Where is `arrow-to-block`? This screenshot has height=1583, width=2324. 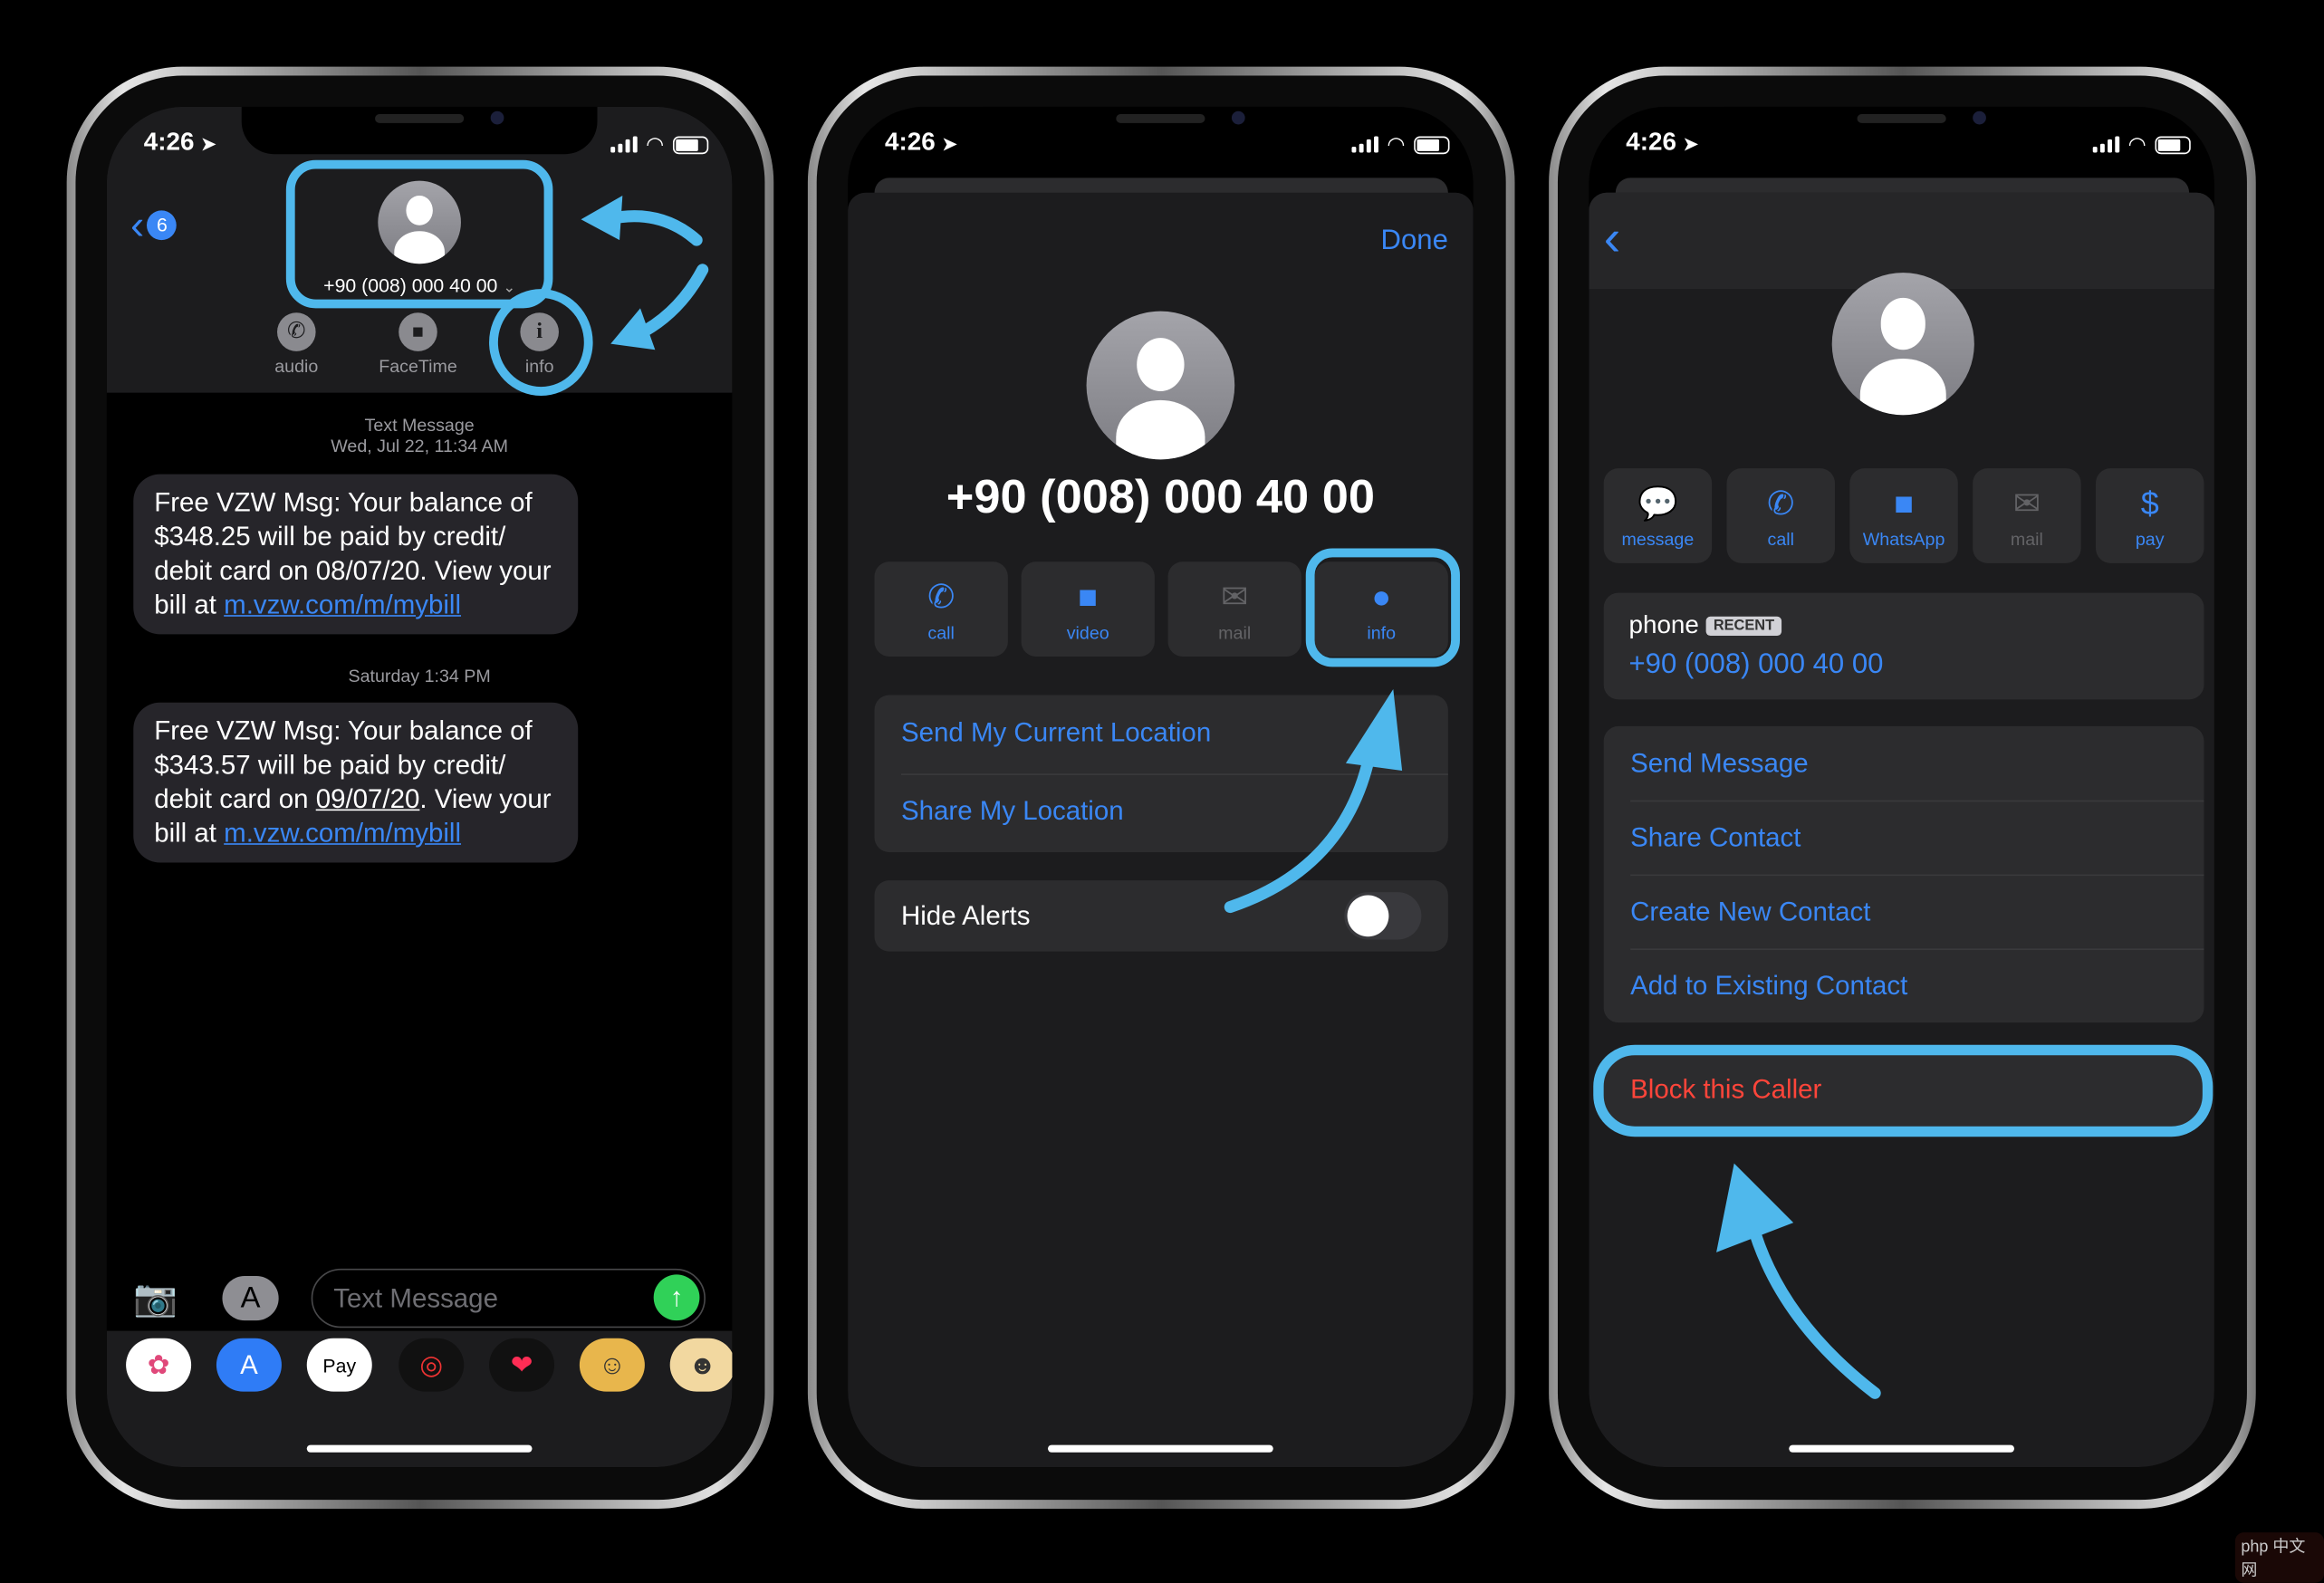 arrow-to-block is located at coordinates (1813, 1308).